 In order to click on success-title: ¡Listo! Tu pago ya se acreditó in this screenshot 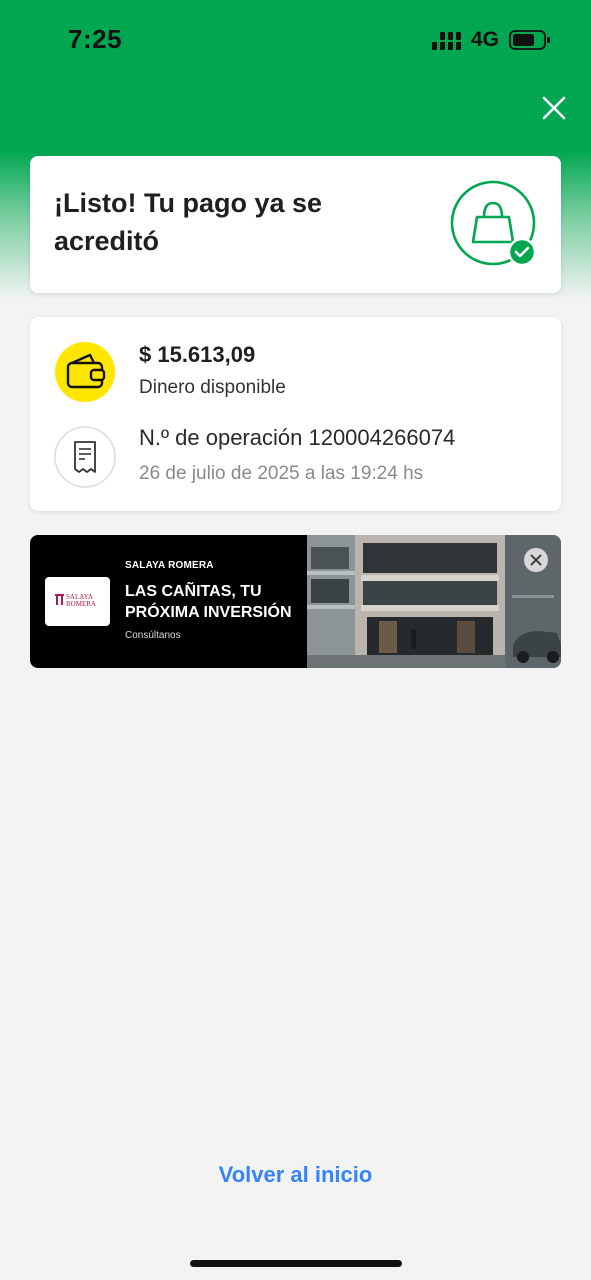, I will do `click(188, 222)`.